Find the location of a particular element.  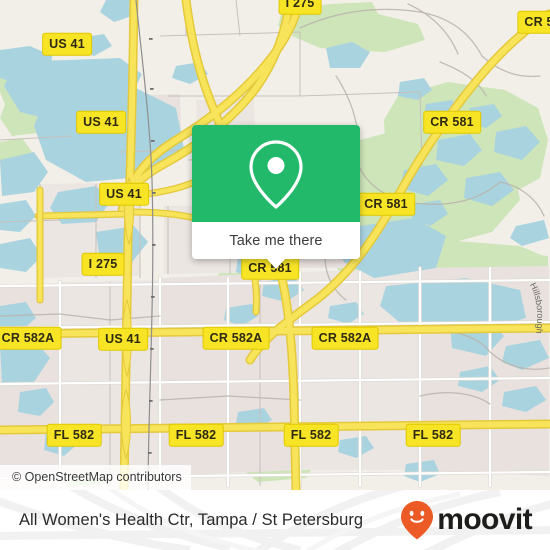

map-pin-icon is located at coordinates (276, 174).